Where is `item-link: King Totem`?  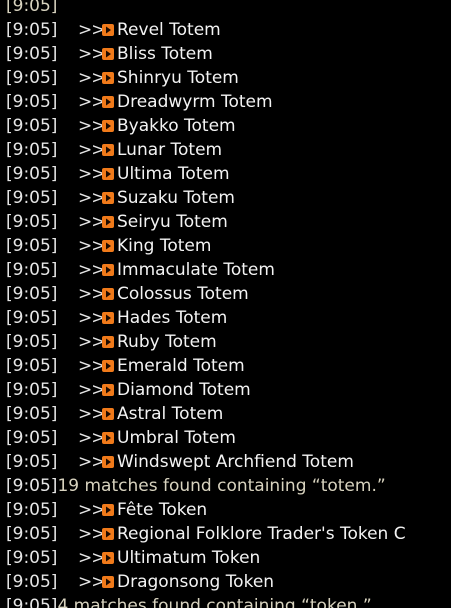
item-link: King Totem is located at coordinates (164, 246).